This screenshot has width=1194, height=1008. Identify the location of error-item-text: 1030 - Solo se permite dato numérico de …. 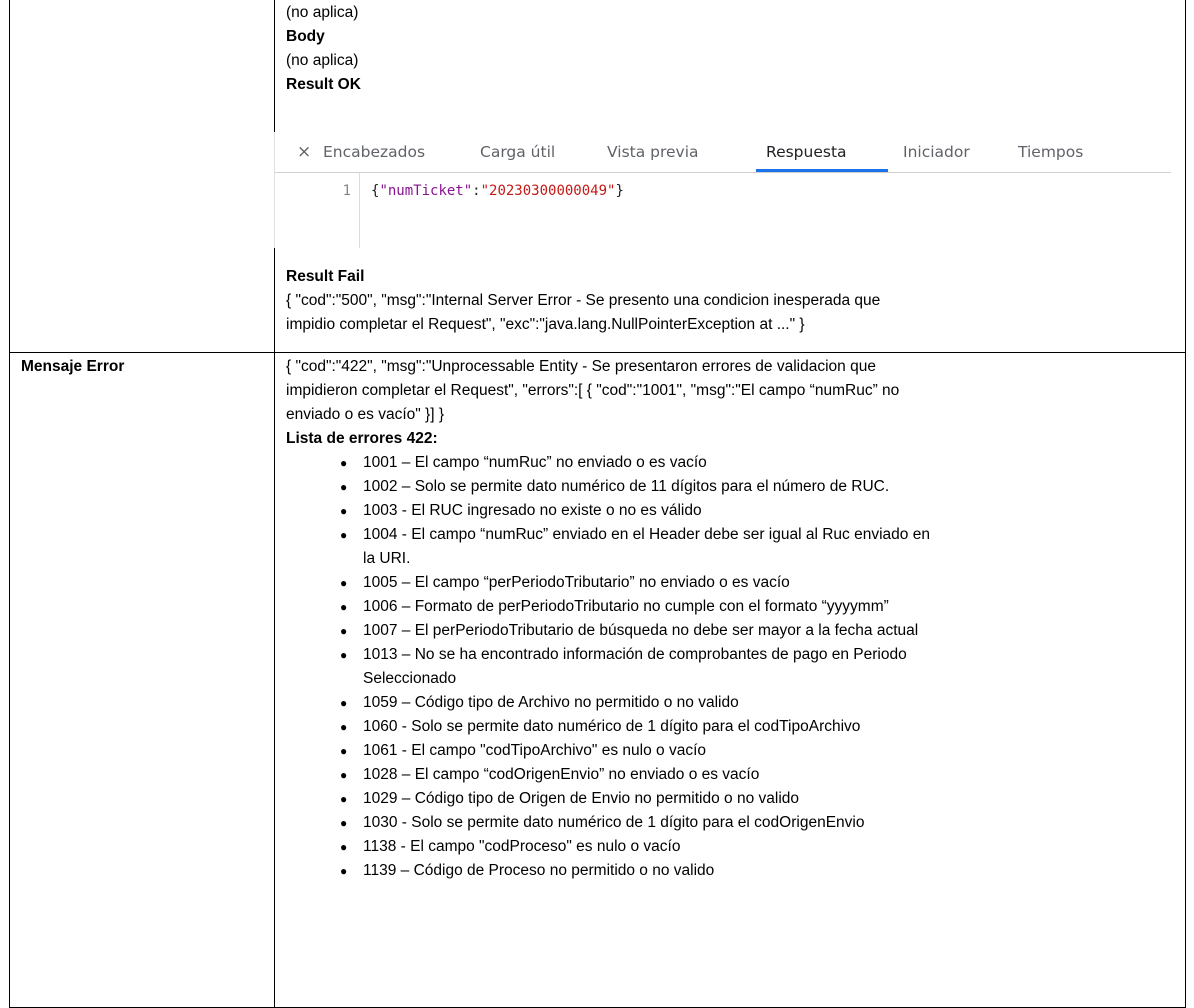
(614, 822).